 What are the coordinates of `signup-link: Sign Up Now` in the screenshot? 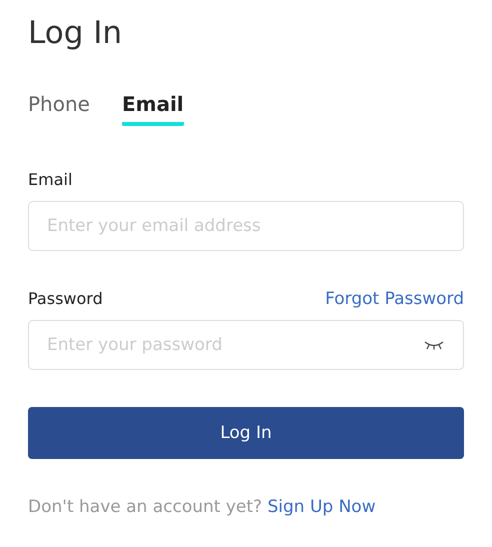 It's located at (321, 507).